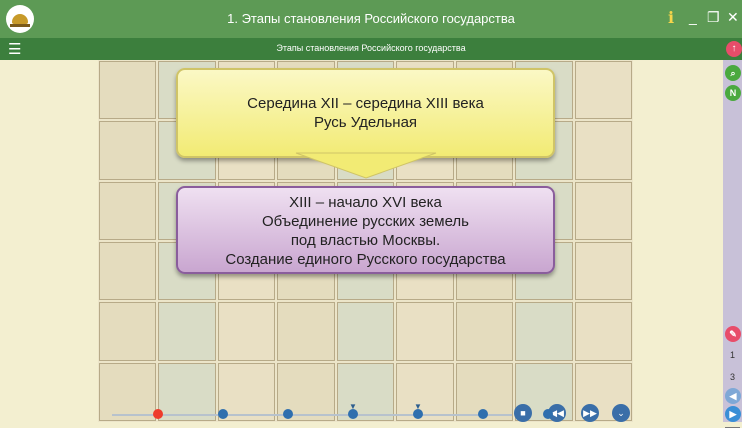  I want to click on stop-button: ■, so click(523, 413).